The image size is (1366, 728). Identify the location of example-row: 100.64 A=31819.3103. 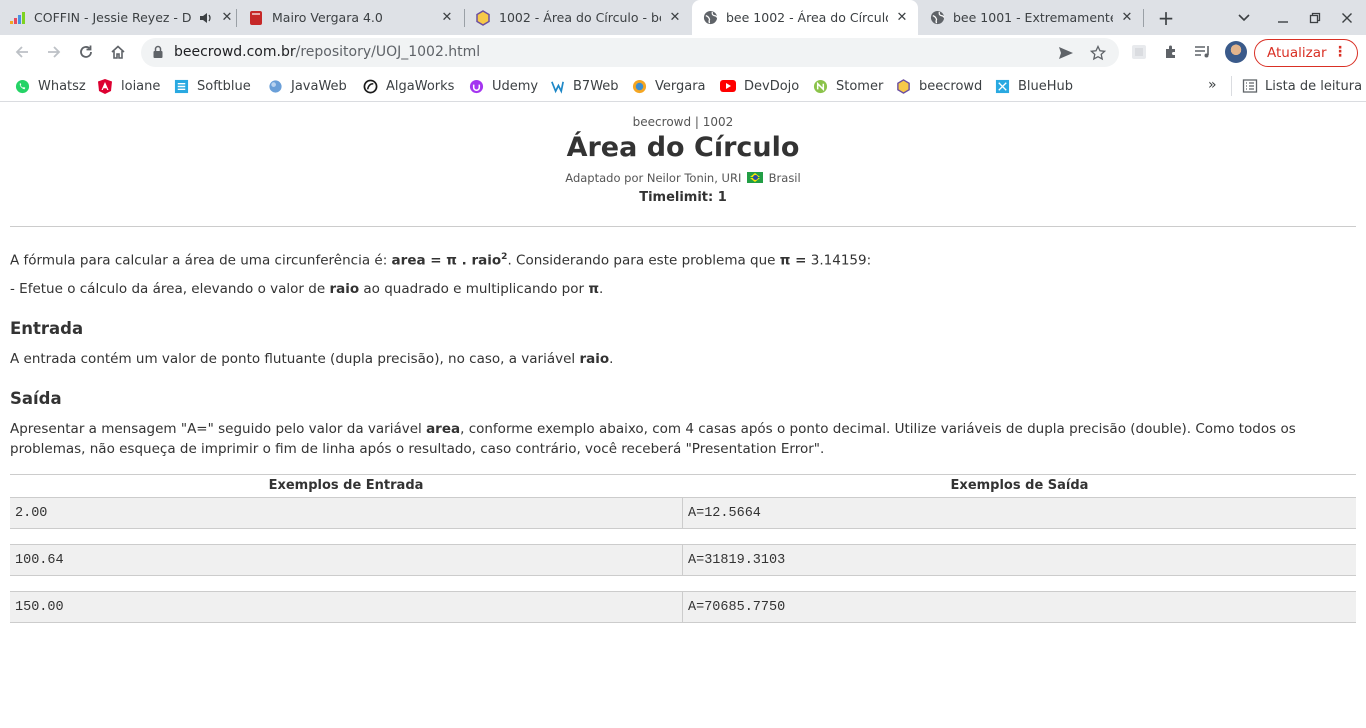
(683, 560).